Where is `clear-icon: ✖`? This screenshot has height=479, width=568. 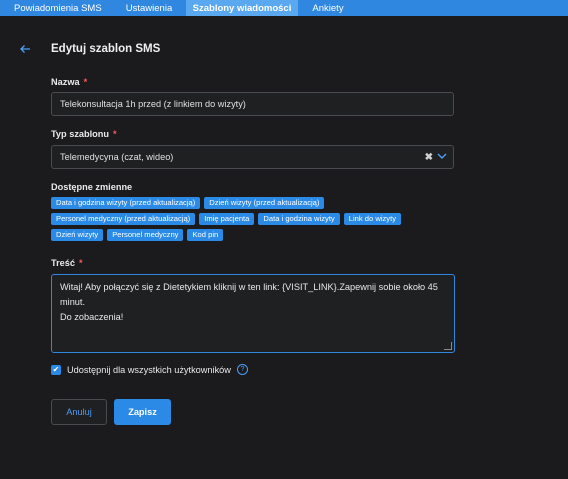 clear-icon: ✖ is located at coordinates (429, 157).